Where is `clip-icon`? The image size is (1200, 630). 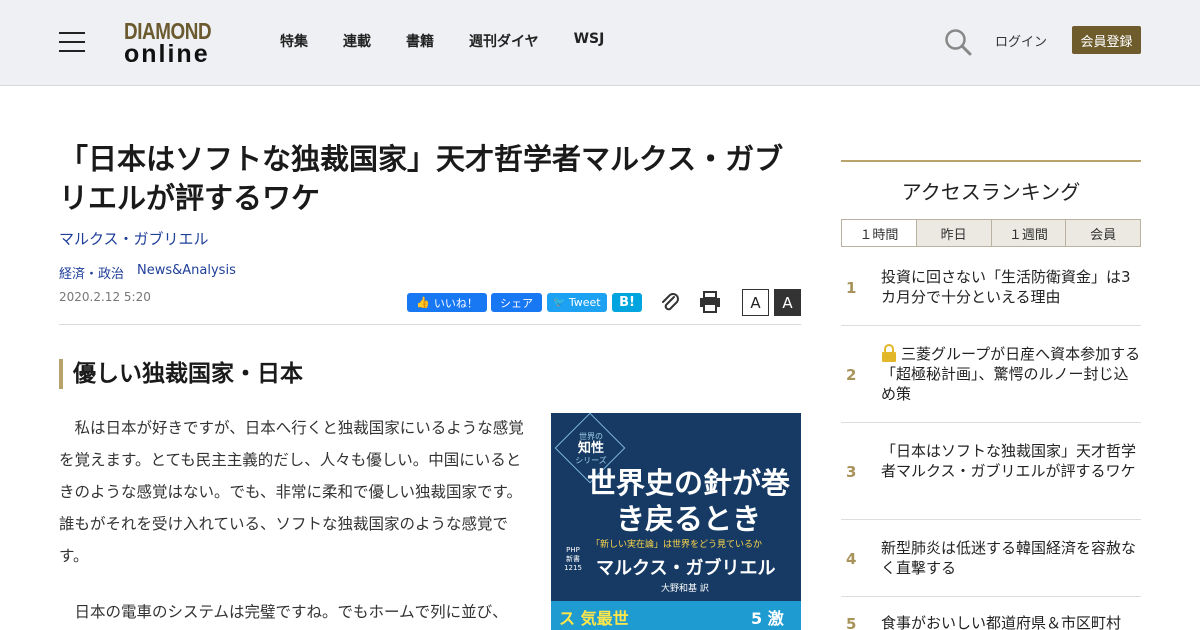
clip-icon is located at coordinates (670, 302).